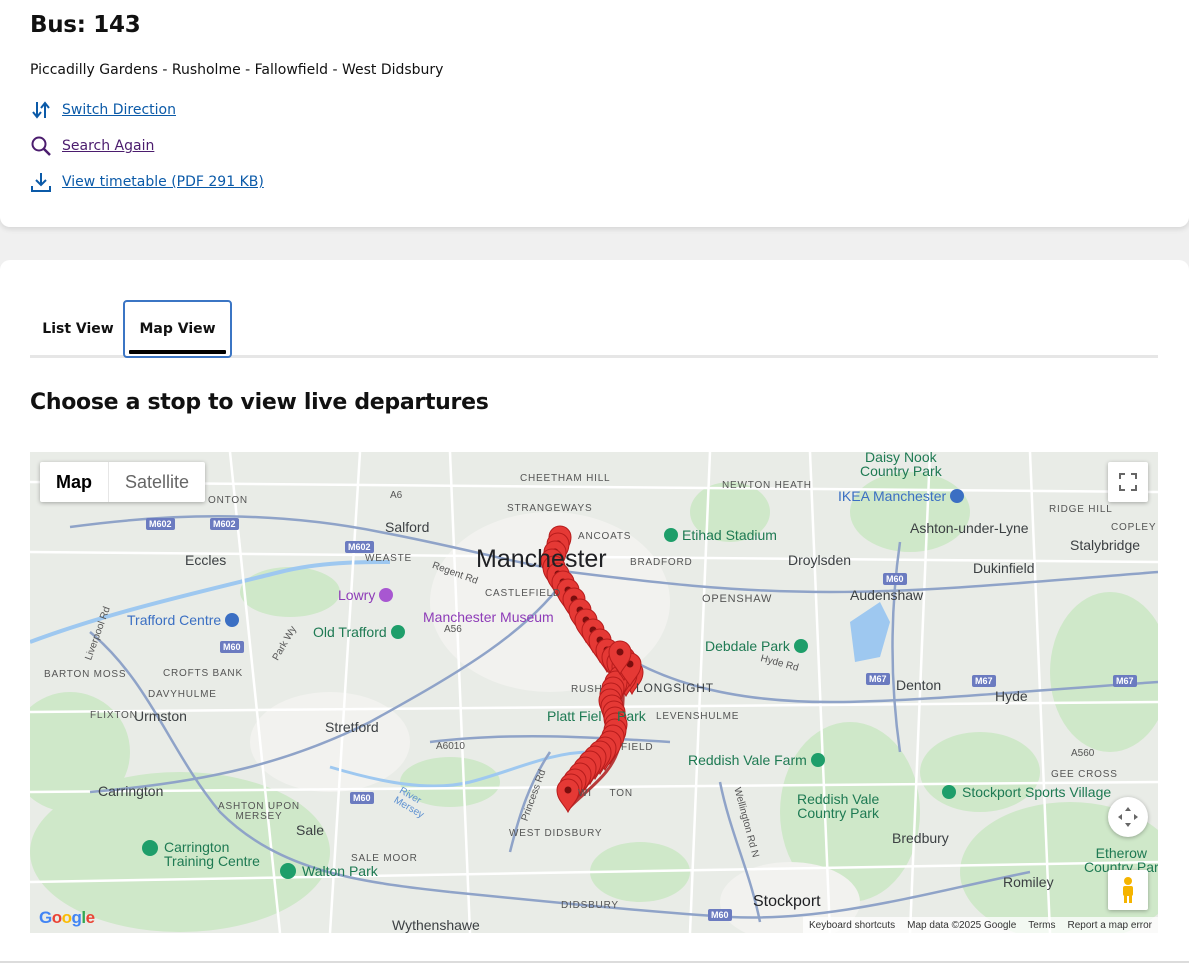  Describe the element at coordinates (108, 146) in the screenshot. I see `search-again-link: Search Again` at that location.